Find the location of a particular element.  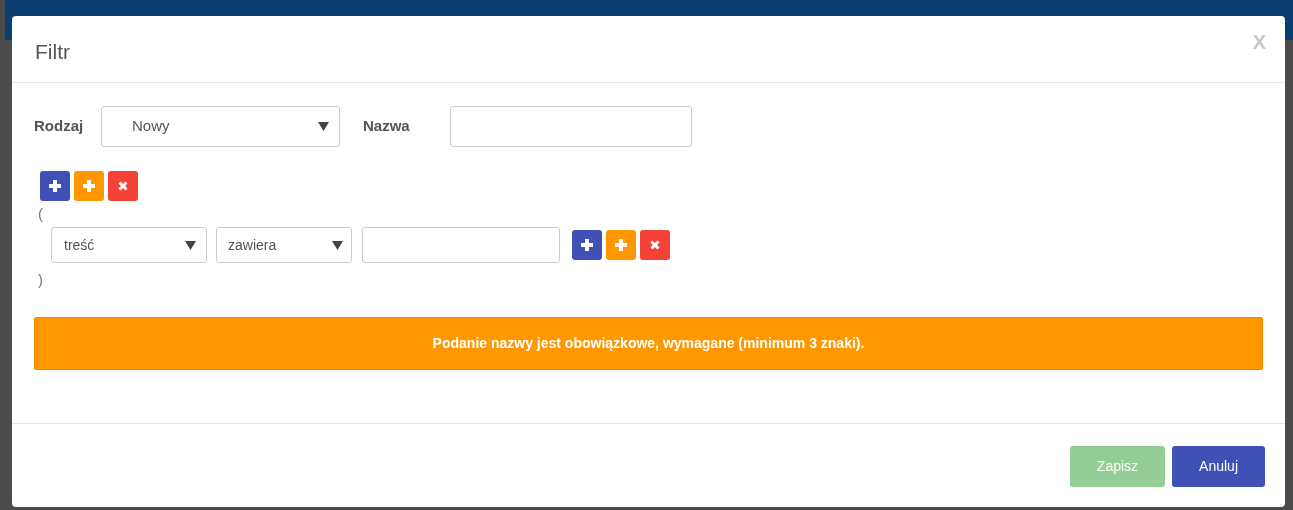

open-parenthesis: ( is located at coordinates (41, 214).